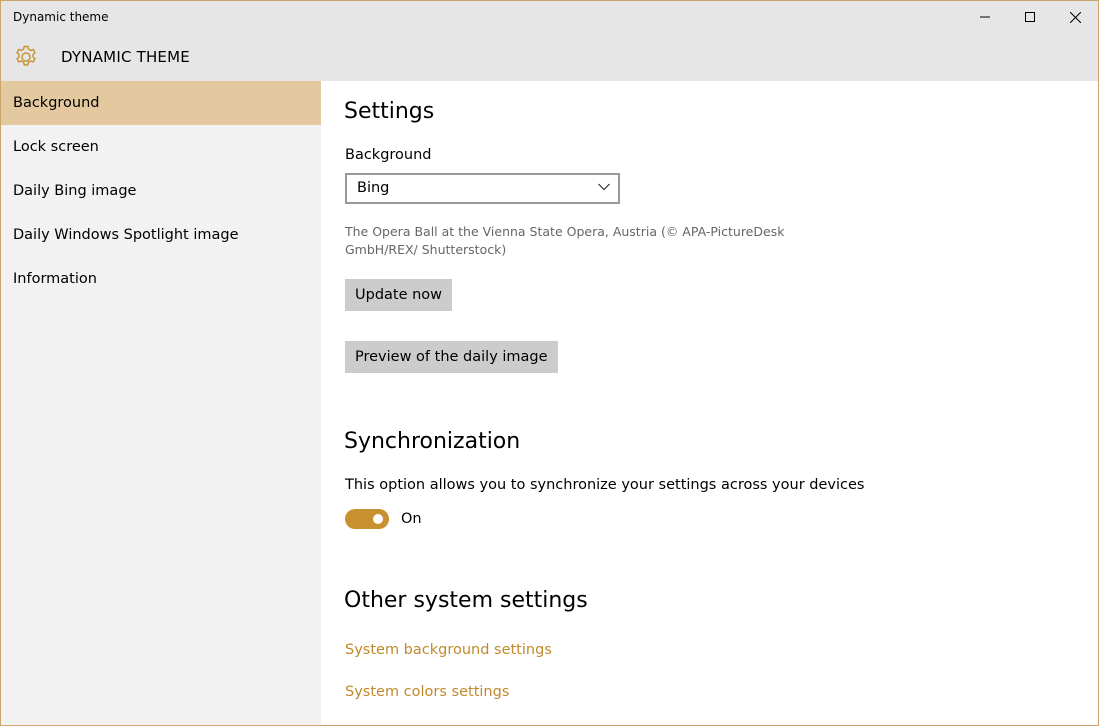 The height and width of the screenshot is (726, 1099). What do you see at coordinates (451, 357) in the screenshot?
I see `preview-daily-image-button: Preview of the daily image` at bounding box center [451, 357].